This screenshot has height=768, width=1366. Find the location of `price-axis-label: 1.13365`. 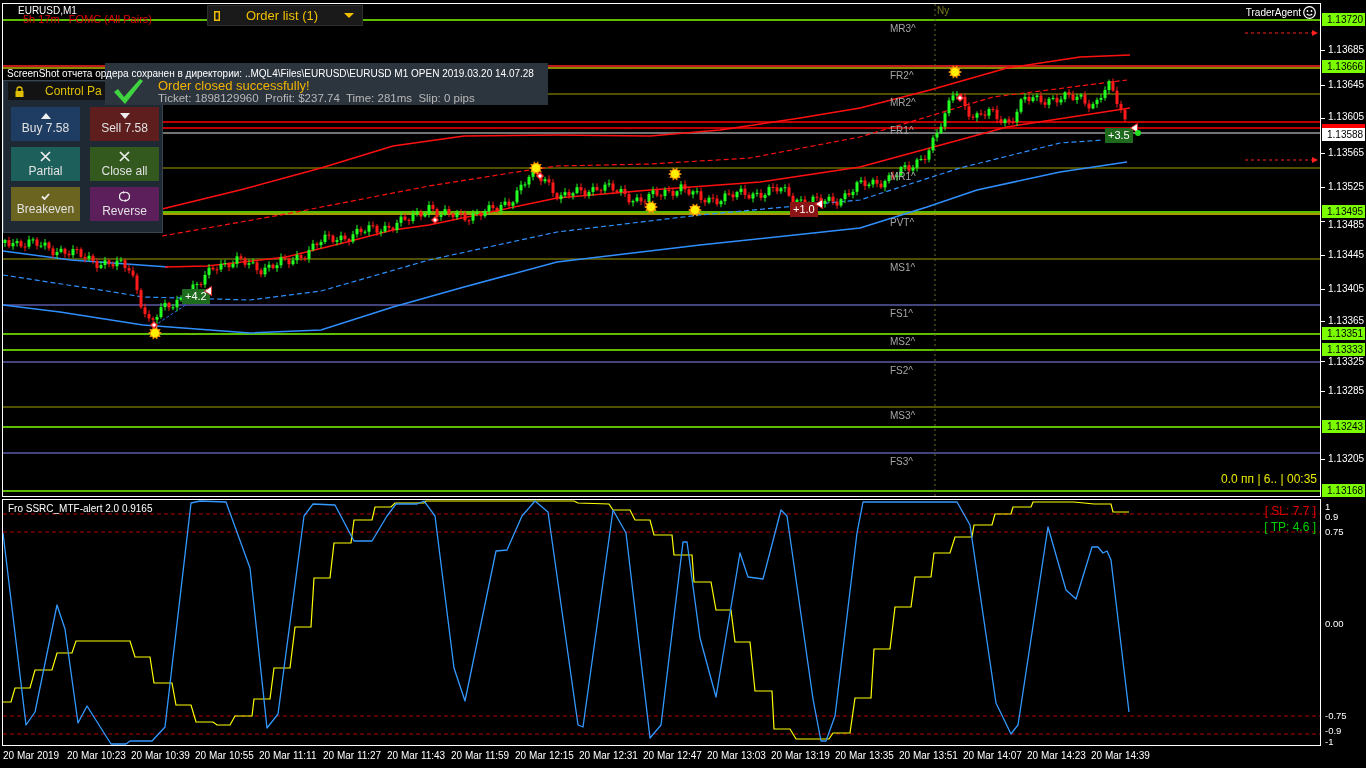

price-axis-label: 1.13365 is located at coordinates (1346, 320).